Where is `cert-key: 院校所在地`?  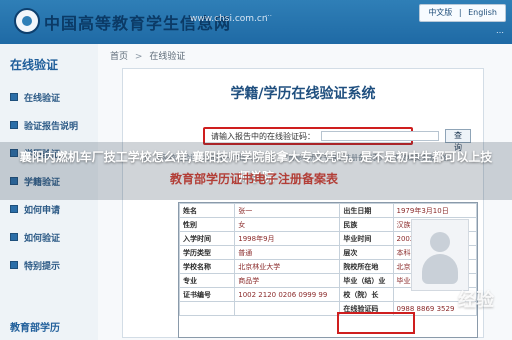
cert-key: 院校所在地 is located at coordinates (366, 266).